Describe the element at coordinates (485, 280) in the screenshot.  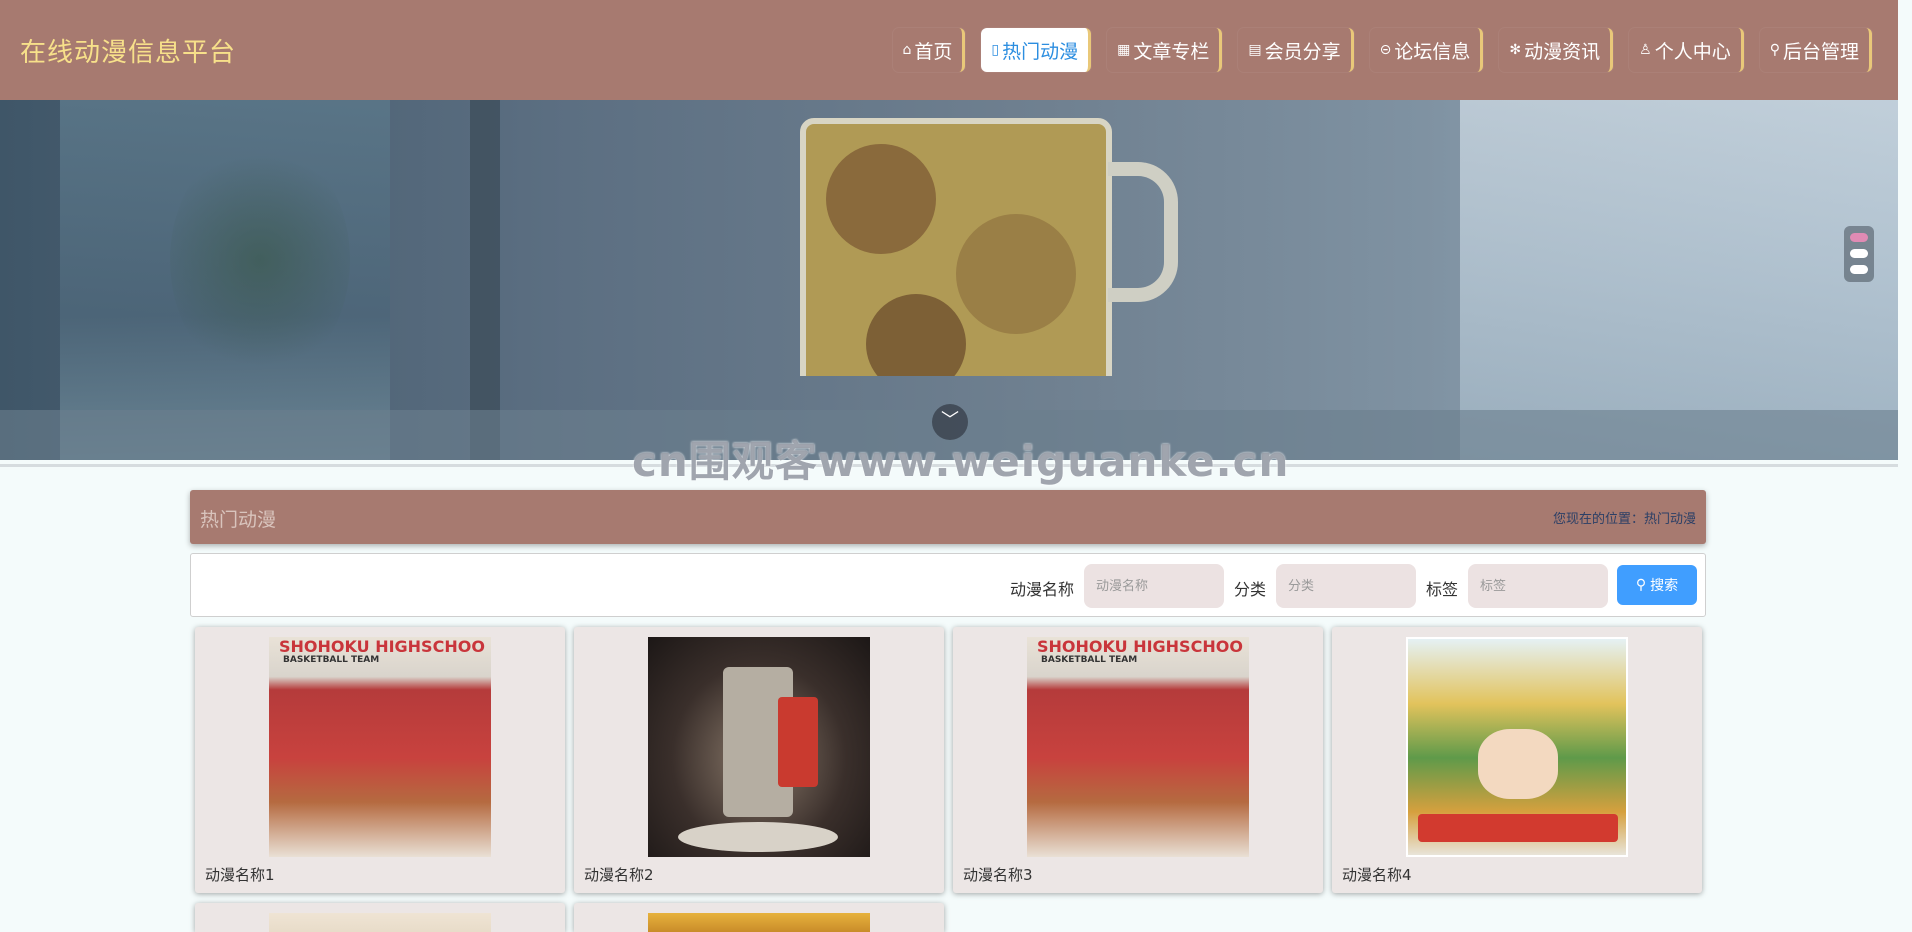
I see `banner-window-frame` at that location.